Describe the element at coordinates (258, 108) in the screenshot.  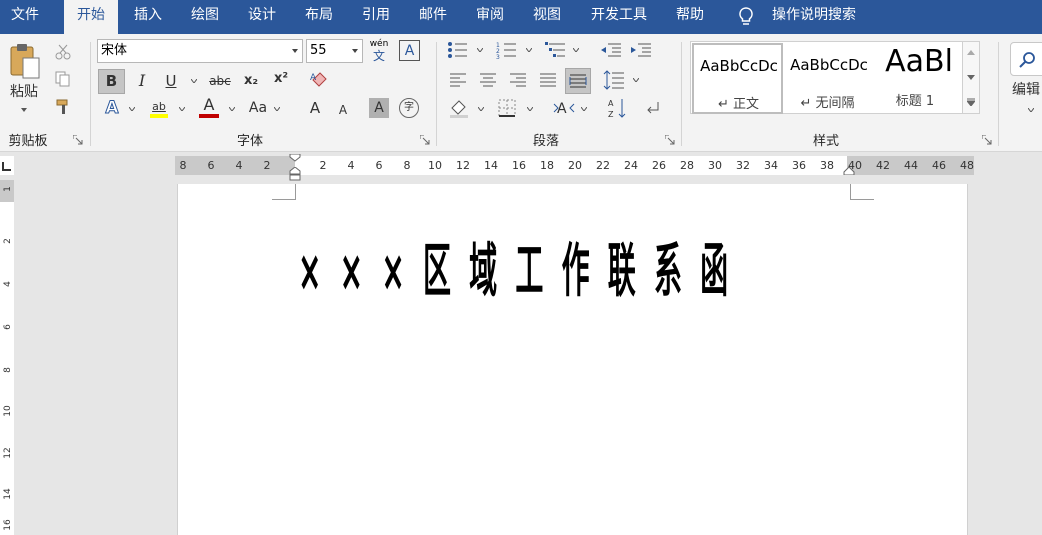
I see `change-case-button: Aa` at that location.